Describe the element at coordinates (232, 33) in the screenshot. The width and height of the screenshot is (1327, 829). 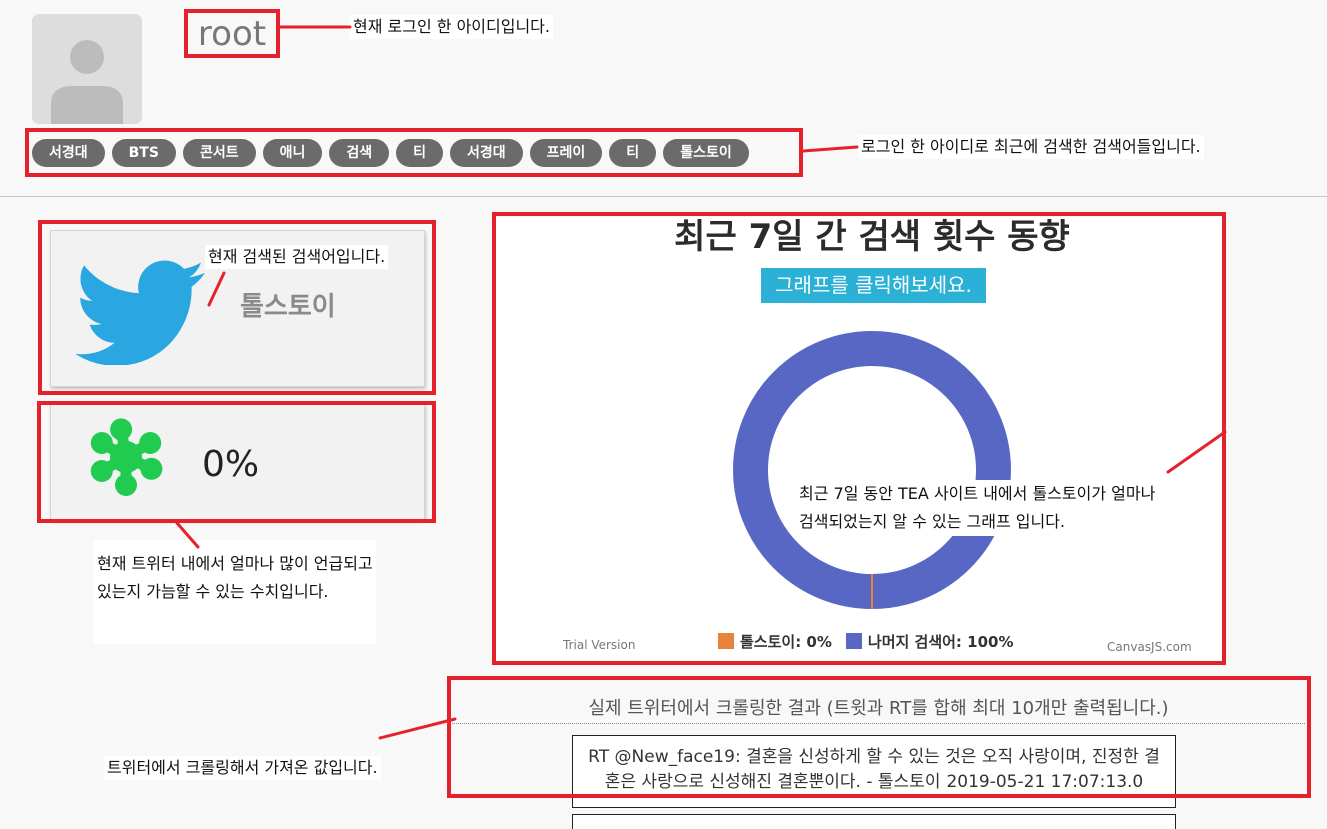
I see `username: root` at that location.